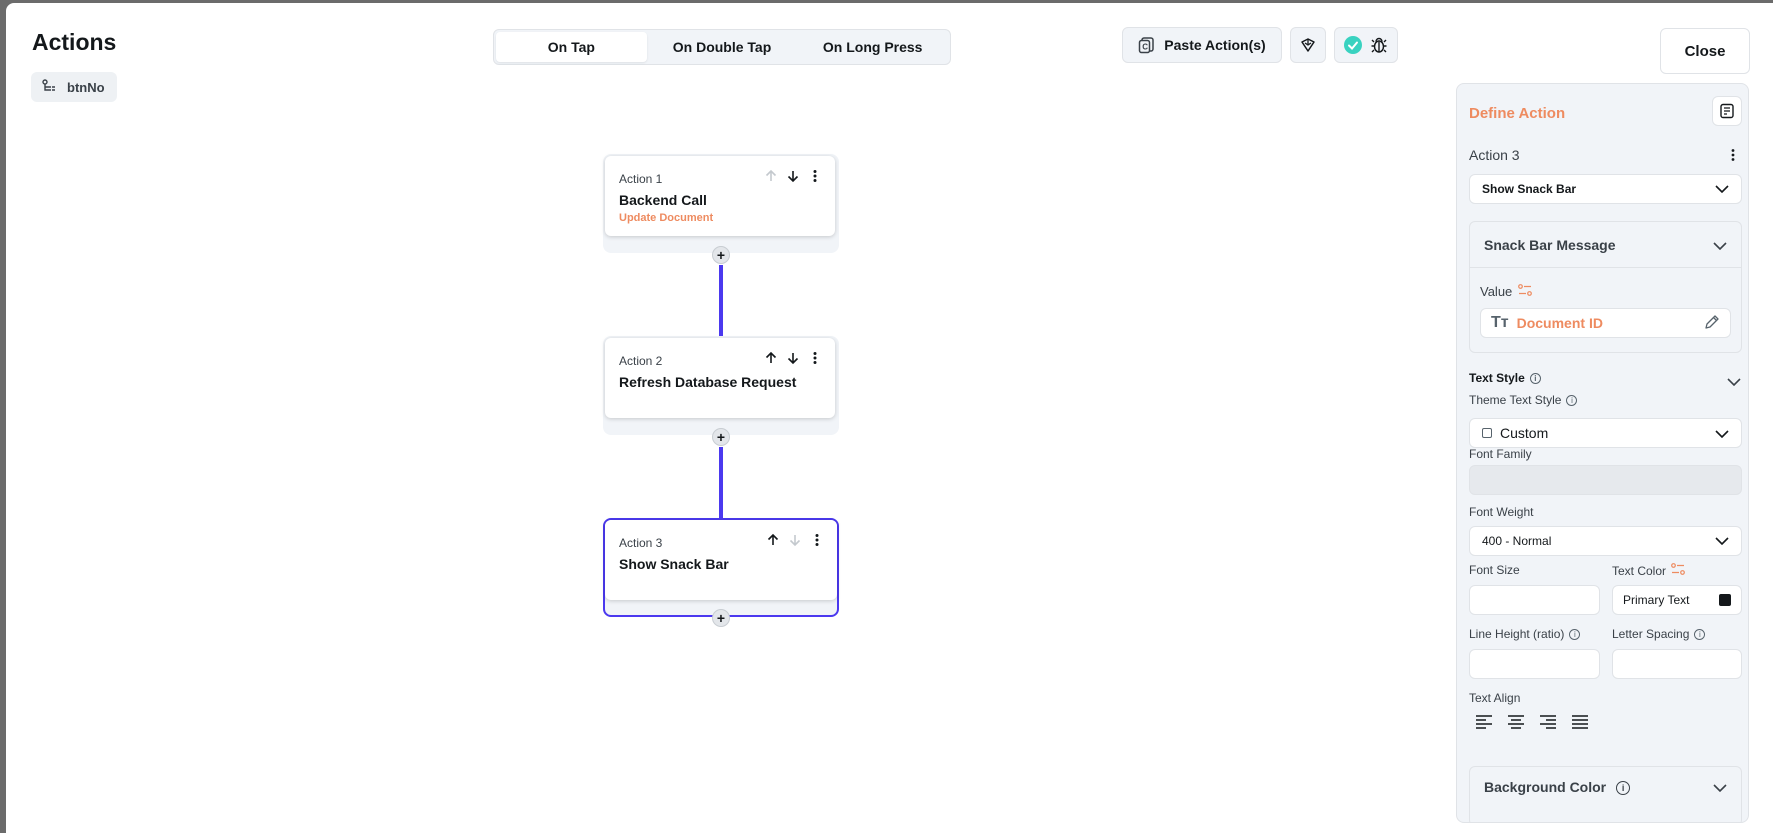 The height and width of the screenshot is (833, 1773). What do you see at coordinates (1215, 45) in the screenshot?
I see `paste-actions-label: Paste Action(s)` at bounding box center [1215, 45].